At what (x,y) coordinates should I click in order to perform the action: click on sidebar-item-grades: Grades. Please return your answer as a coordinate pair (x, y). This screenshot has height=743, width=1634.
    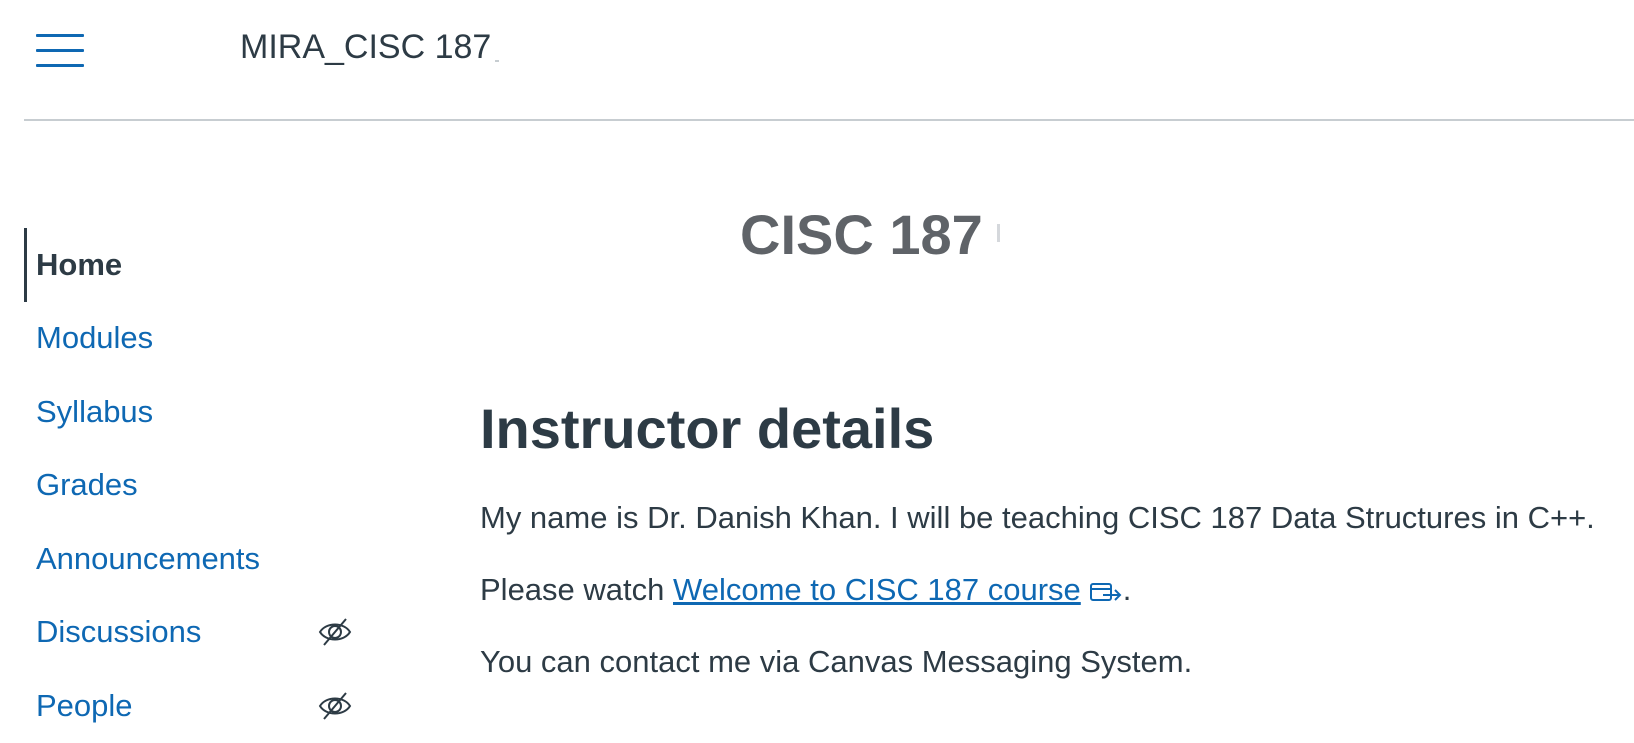
    Looking at the image, I should click on (194, 486).